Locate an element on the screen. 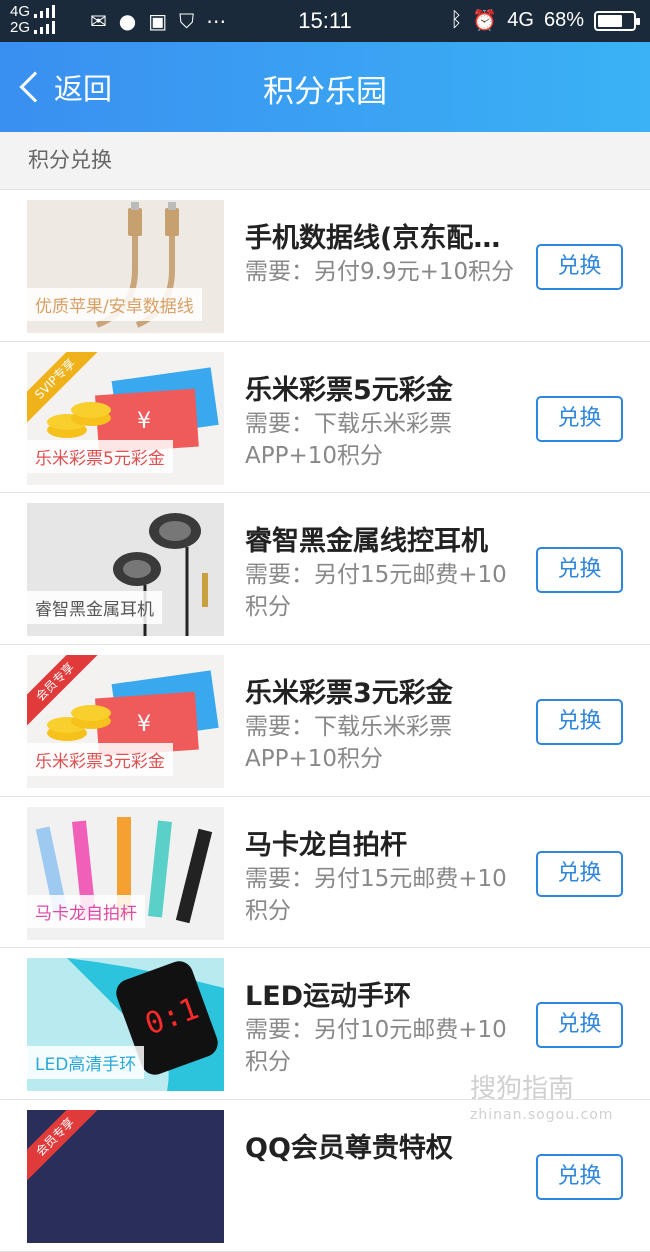  product-name: 乐米彩票5元彩金 is located at coordinates (349, 390).